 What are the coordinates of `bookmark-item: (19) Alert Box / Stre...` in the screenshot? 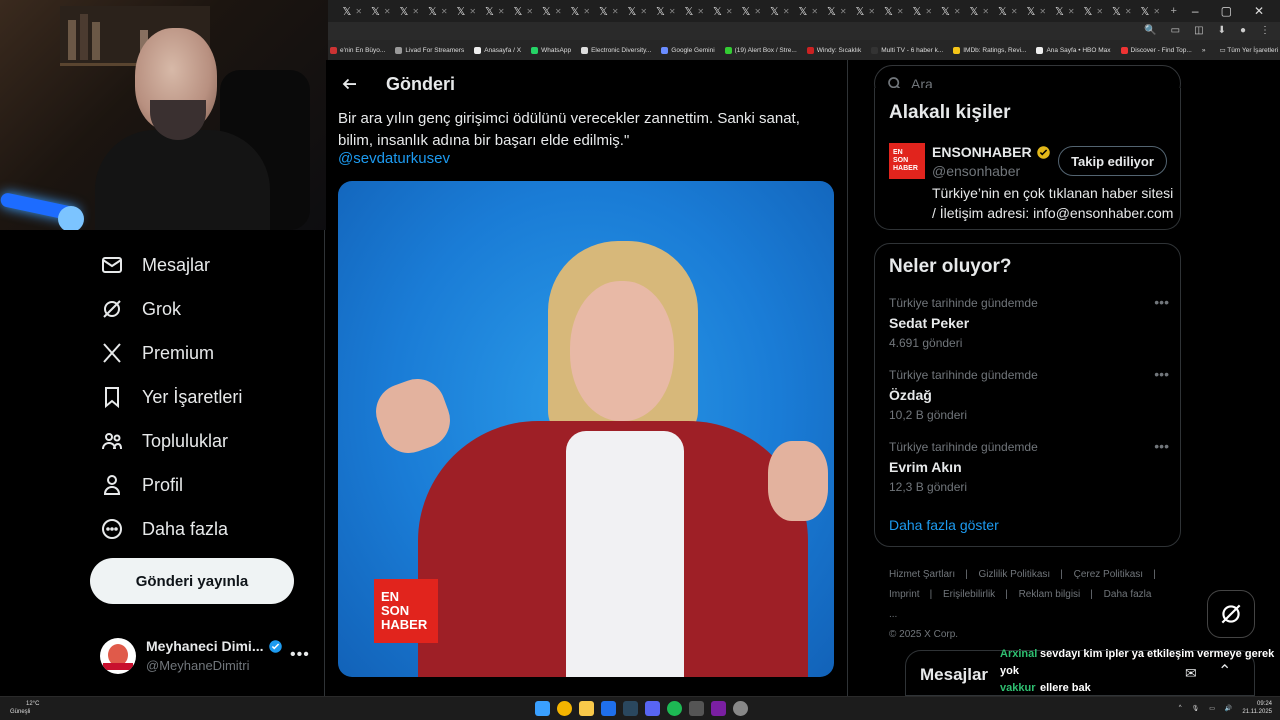 It's located at (760, 50).